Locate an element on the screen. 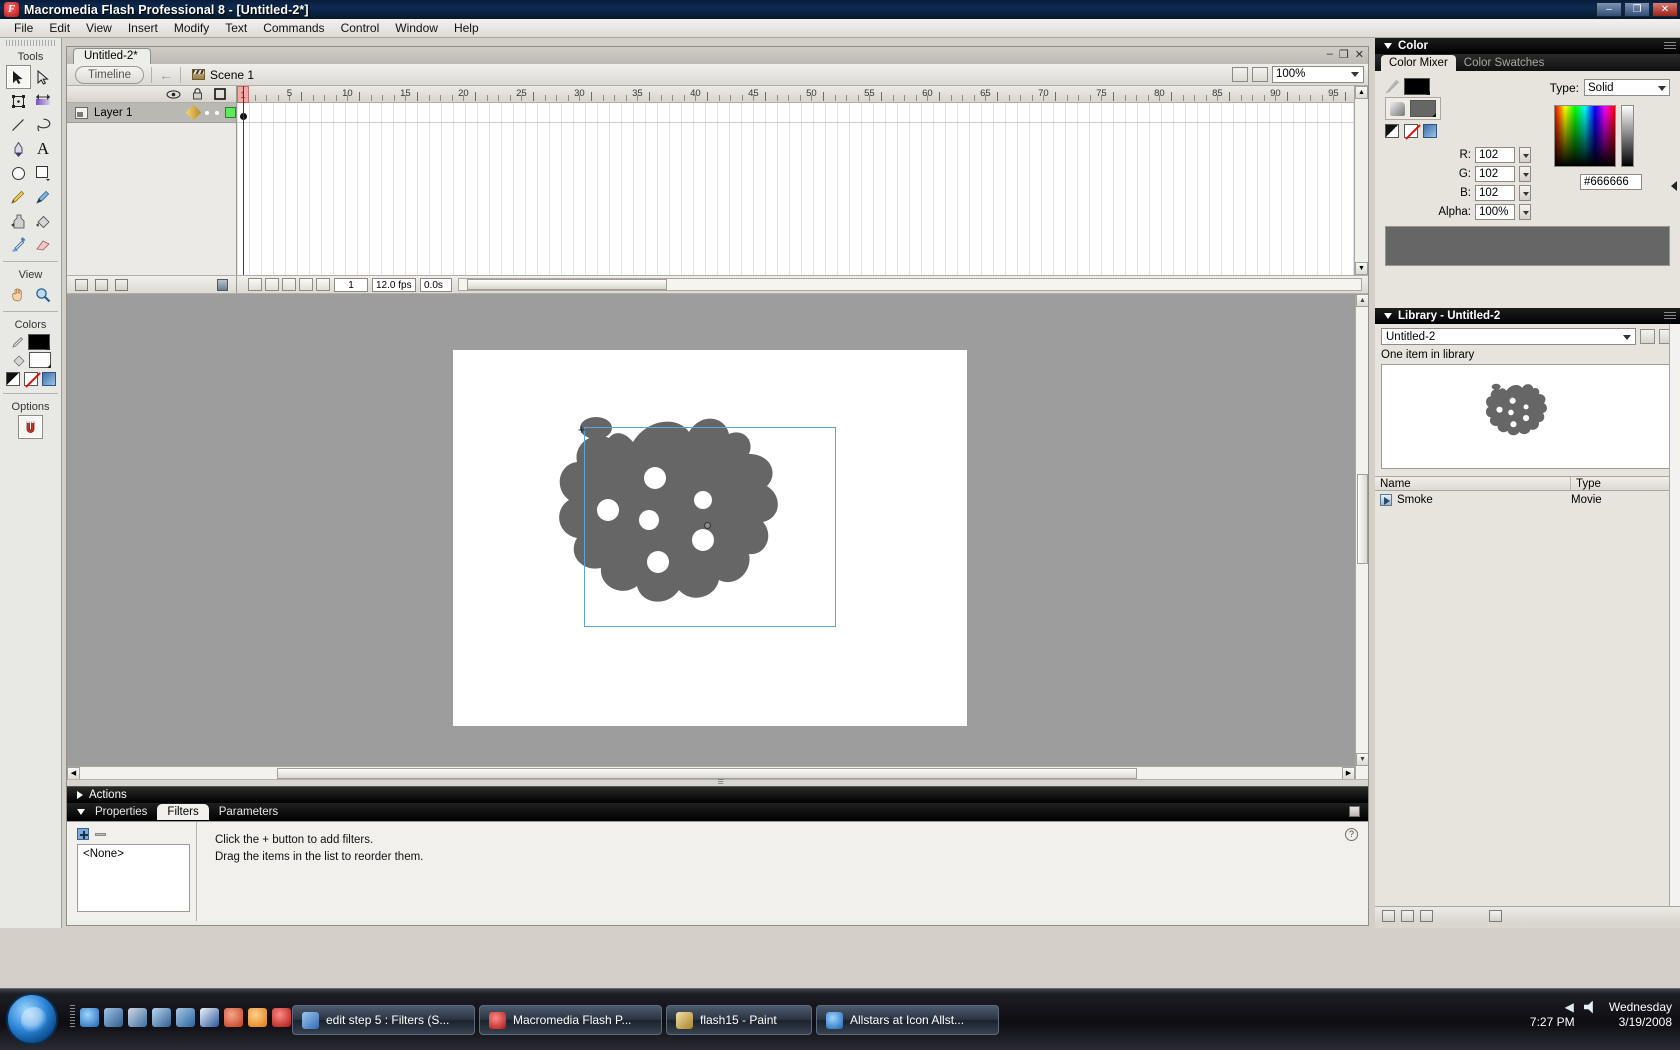 The height and width of the screenshot is (1050, 1680). mixer-black-white-icon is located at coordinates (1392, 131).